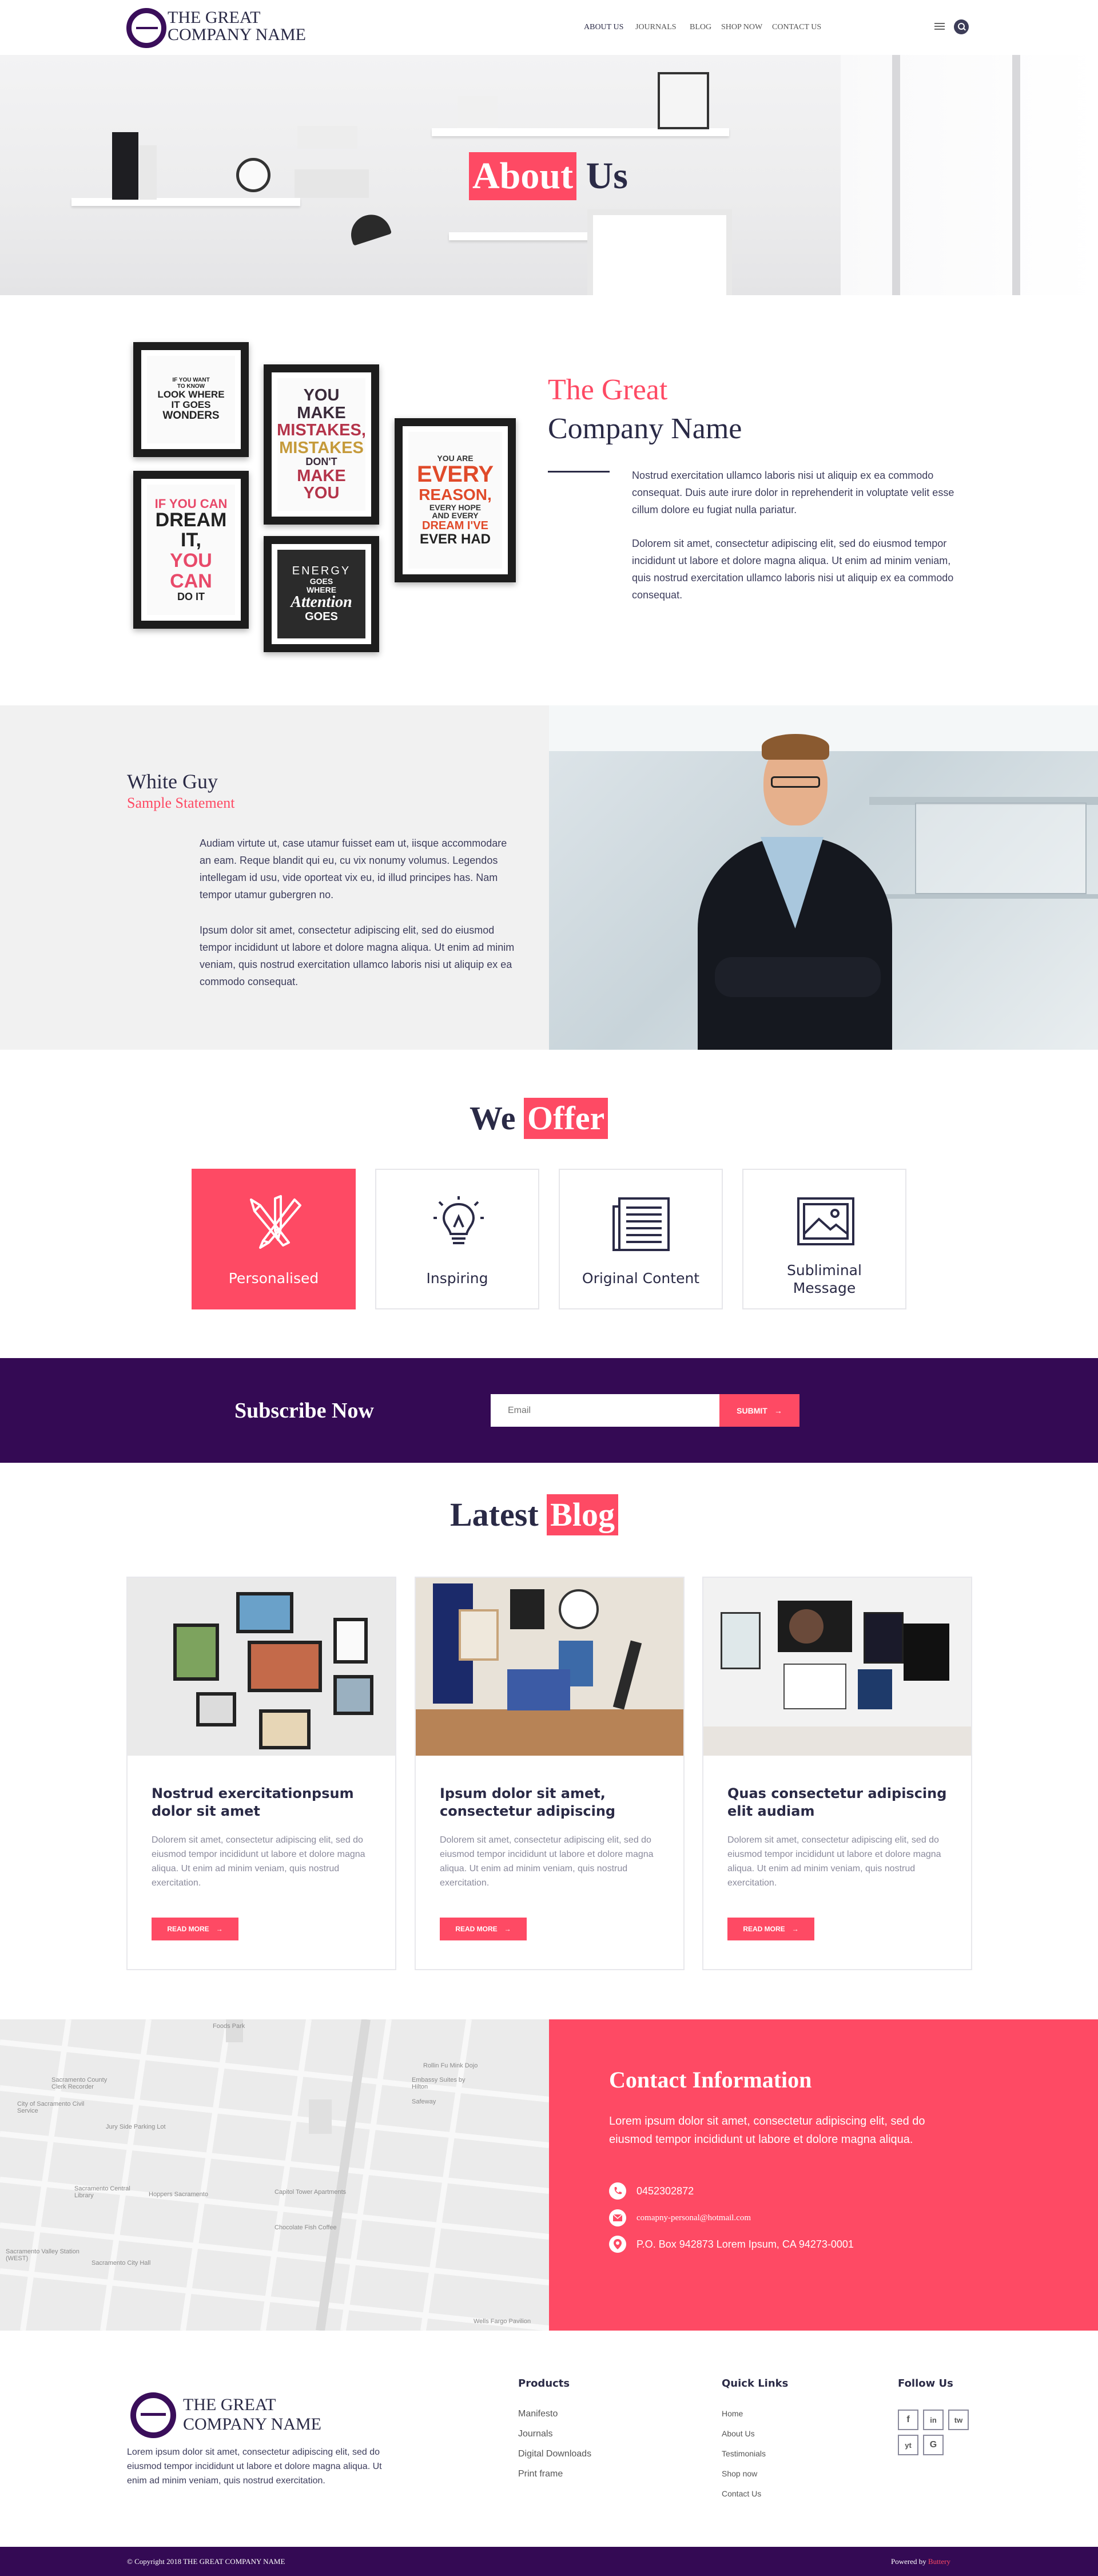 The image size is (1098, 2576). Describe the element at coordinates (741, 27) in the screenshot. I see `nav-shop-now: SHOP NOW` at that location.